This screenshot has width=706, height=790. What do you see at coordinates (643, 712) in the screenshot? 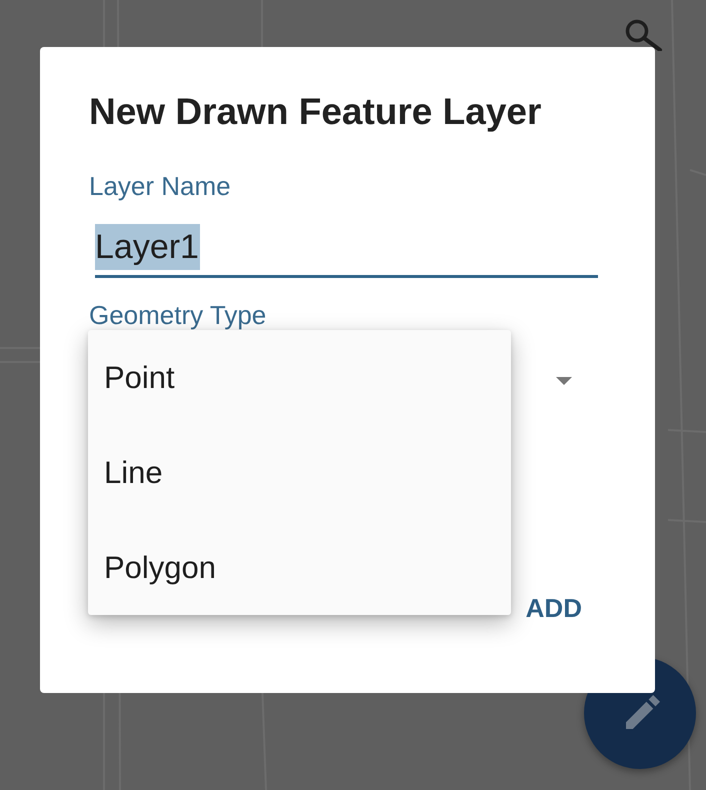
I see `pencil-icon` at bounding box center [643, 712].